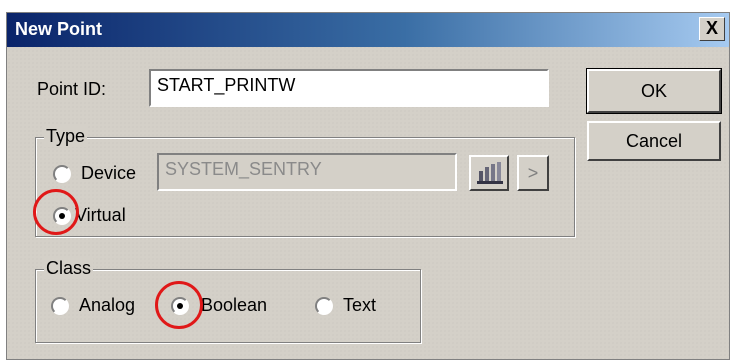 Image resolution: width=736 pixels, height=362 pixels. What do you see at coordinates (324, 306) in the screenshot?
I see `text-radio` at bounding box center [324, 306].